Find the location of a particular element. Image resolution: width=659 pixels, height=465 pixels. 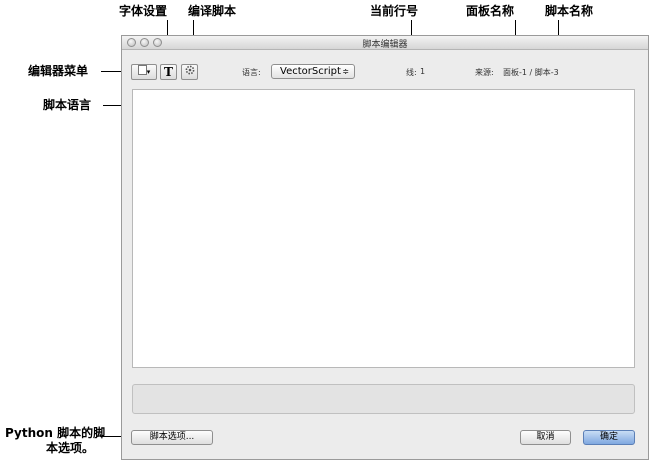

script-language-select: VectorScript ≑ is located at coordinates (313, 71).